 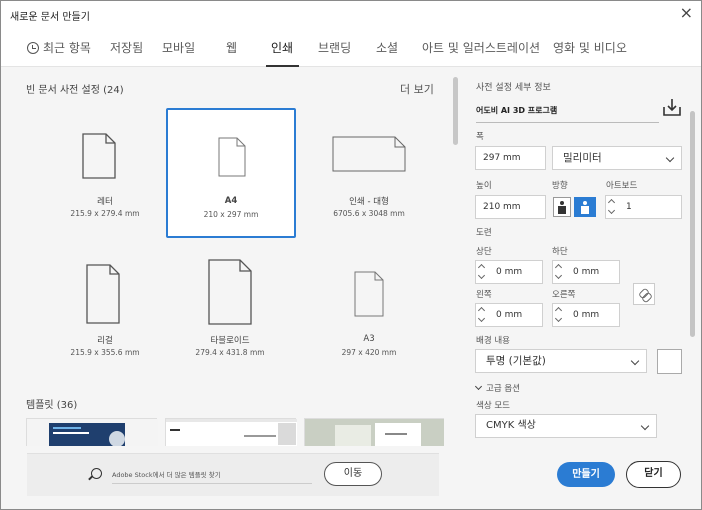 What do you see at coordinates (484, 295) in the screenshot?
I see `bleed-left-label: 왼쪽` at bounding box center [484, 295].